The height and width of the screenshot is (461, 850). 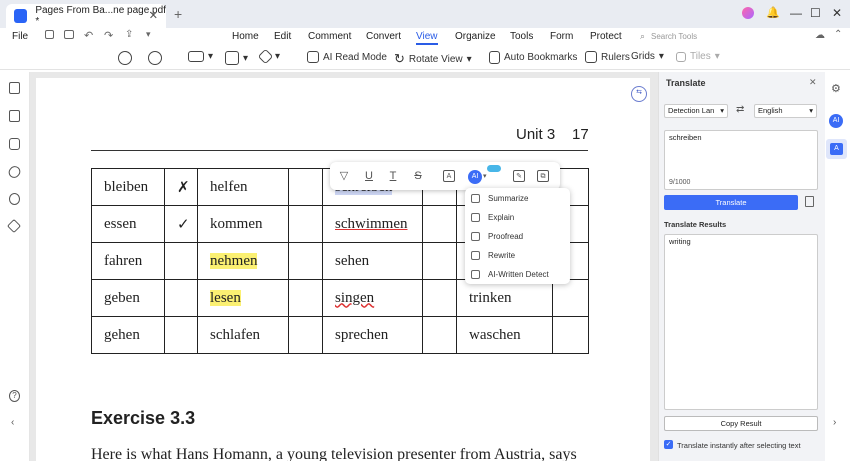 I want to click on search-icon: ⌕, so click(x=642, y=36).